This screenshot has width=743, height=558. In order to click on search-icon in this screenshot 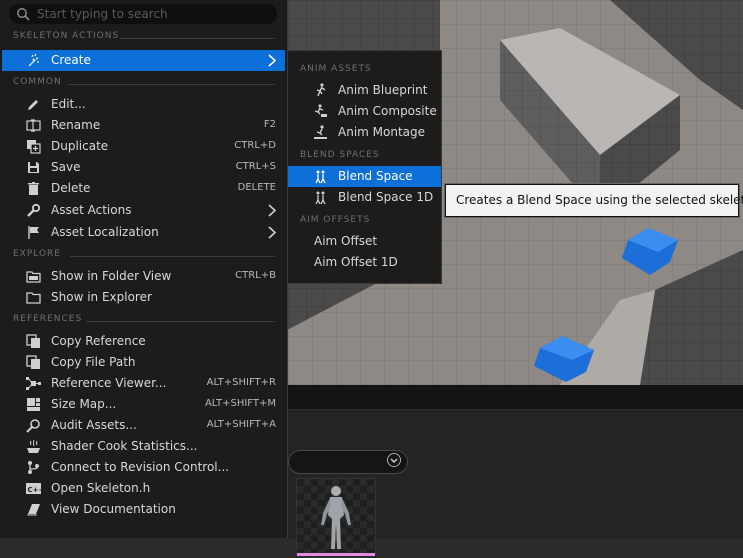, I will do `click(23, 14)`.